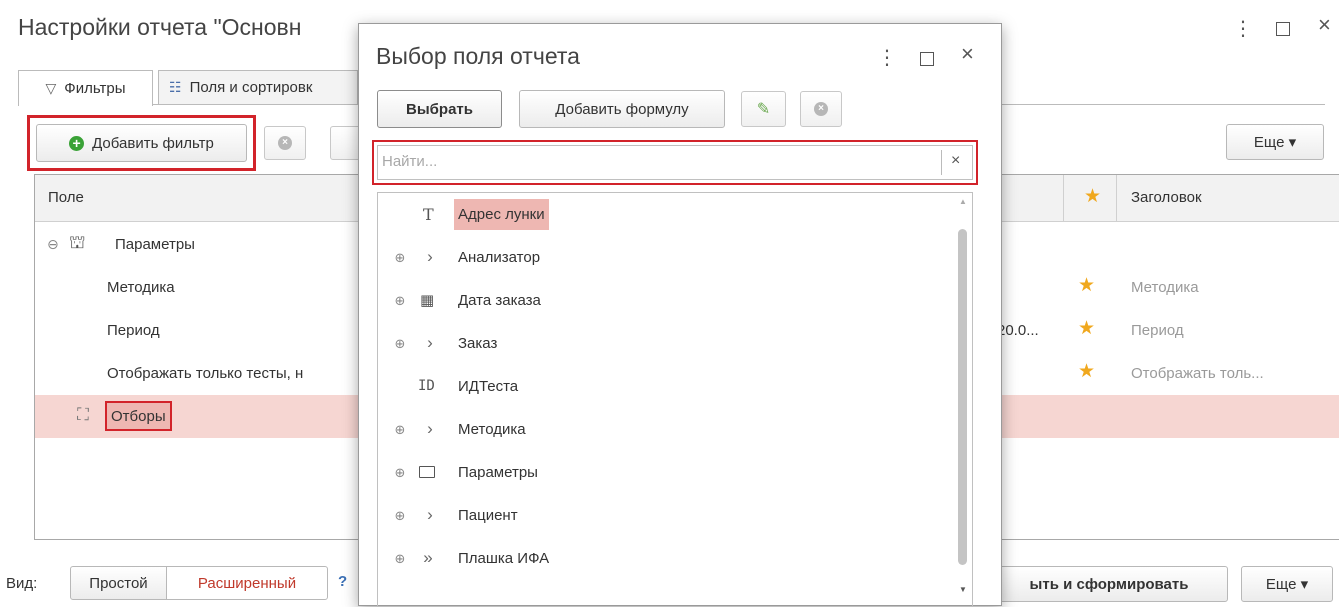 The width and height of the screenshot is (1339, 607). I want to click on view-switch-advanced: Расширенный, so click(247, 583).